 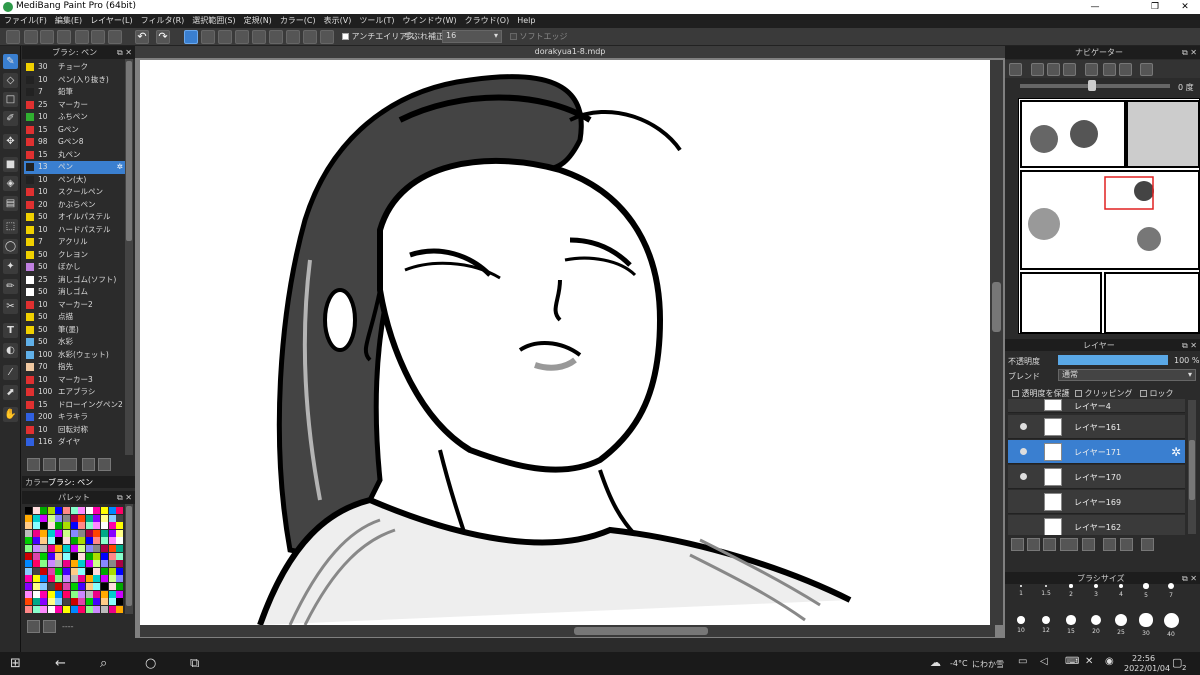 I want to click on antialias-checkbox, so click(x=345, y=36).